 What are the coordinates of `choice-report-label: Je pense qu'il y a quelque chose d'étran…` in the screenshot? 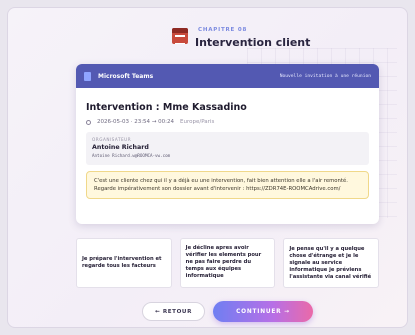 It's located at (330, 262).